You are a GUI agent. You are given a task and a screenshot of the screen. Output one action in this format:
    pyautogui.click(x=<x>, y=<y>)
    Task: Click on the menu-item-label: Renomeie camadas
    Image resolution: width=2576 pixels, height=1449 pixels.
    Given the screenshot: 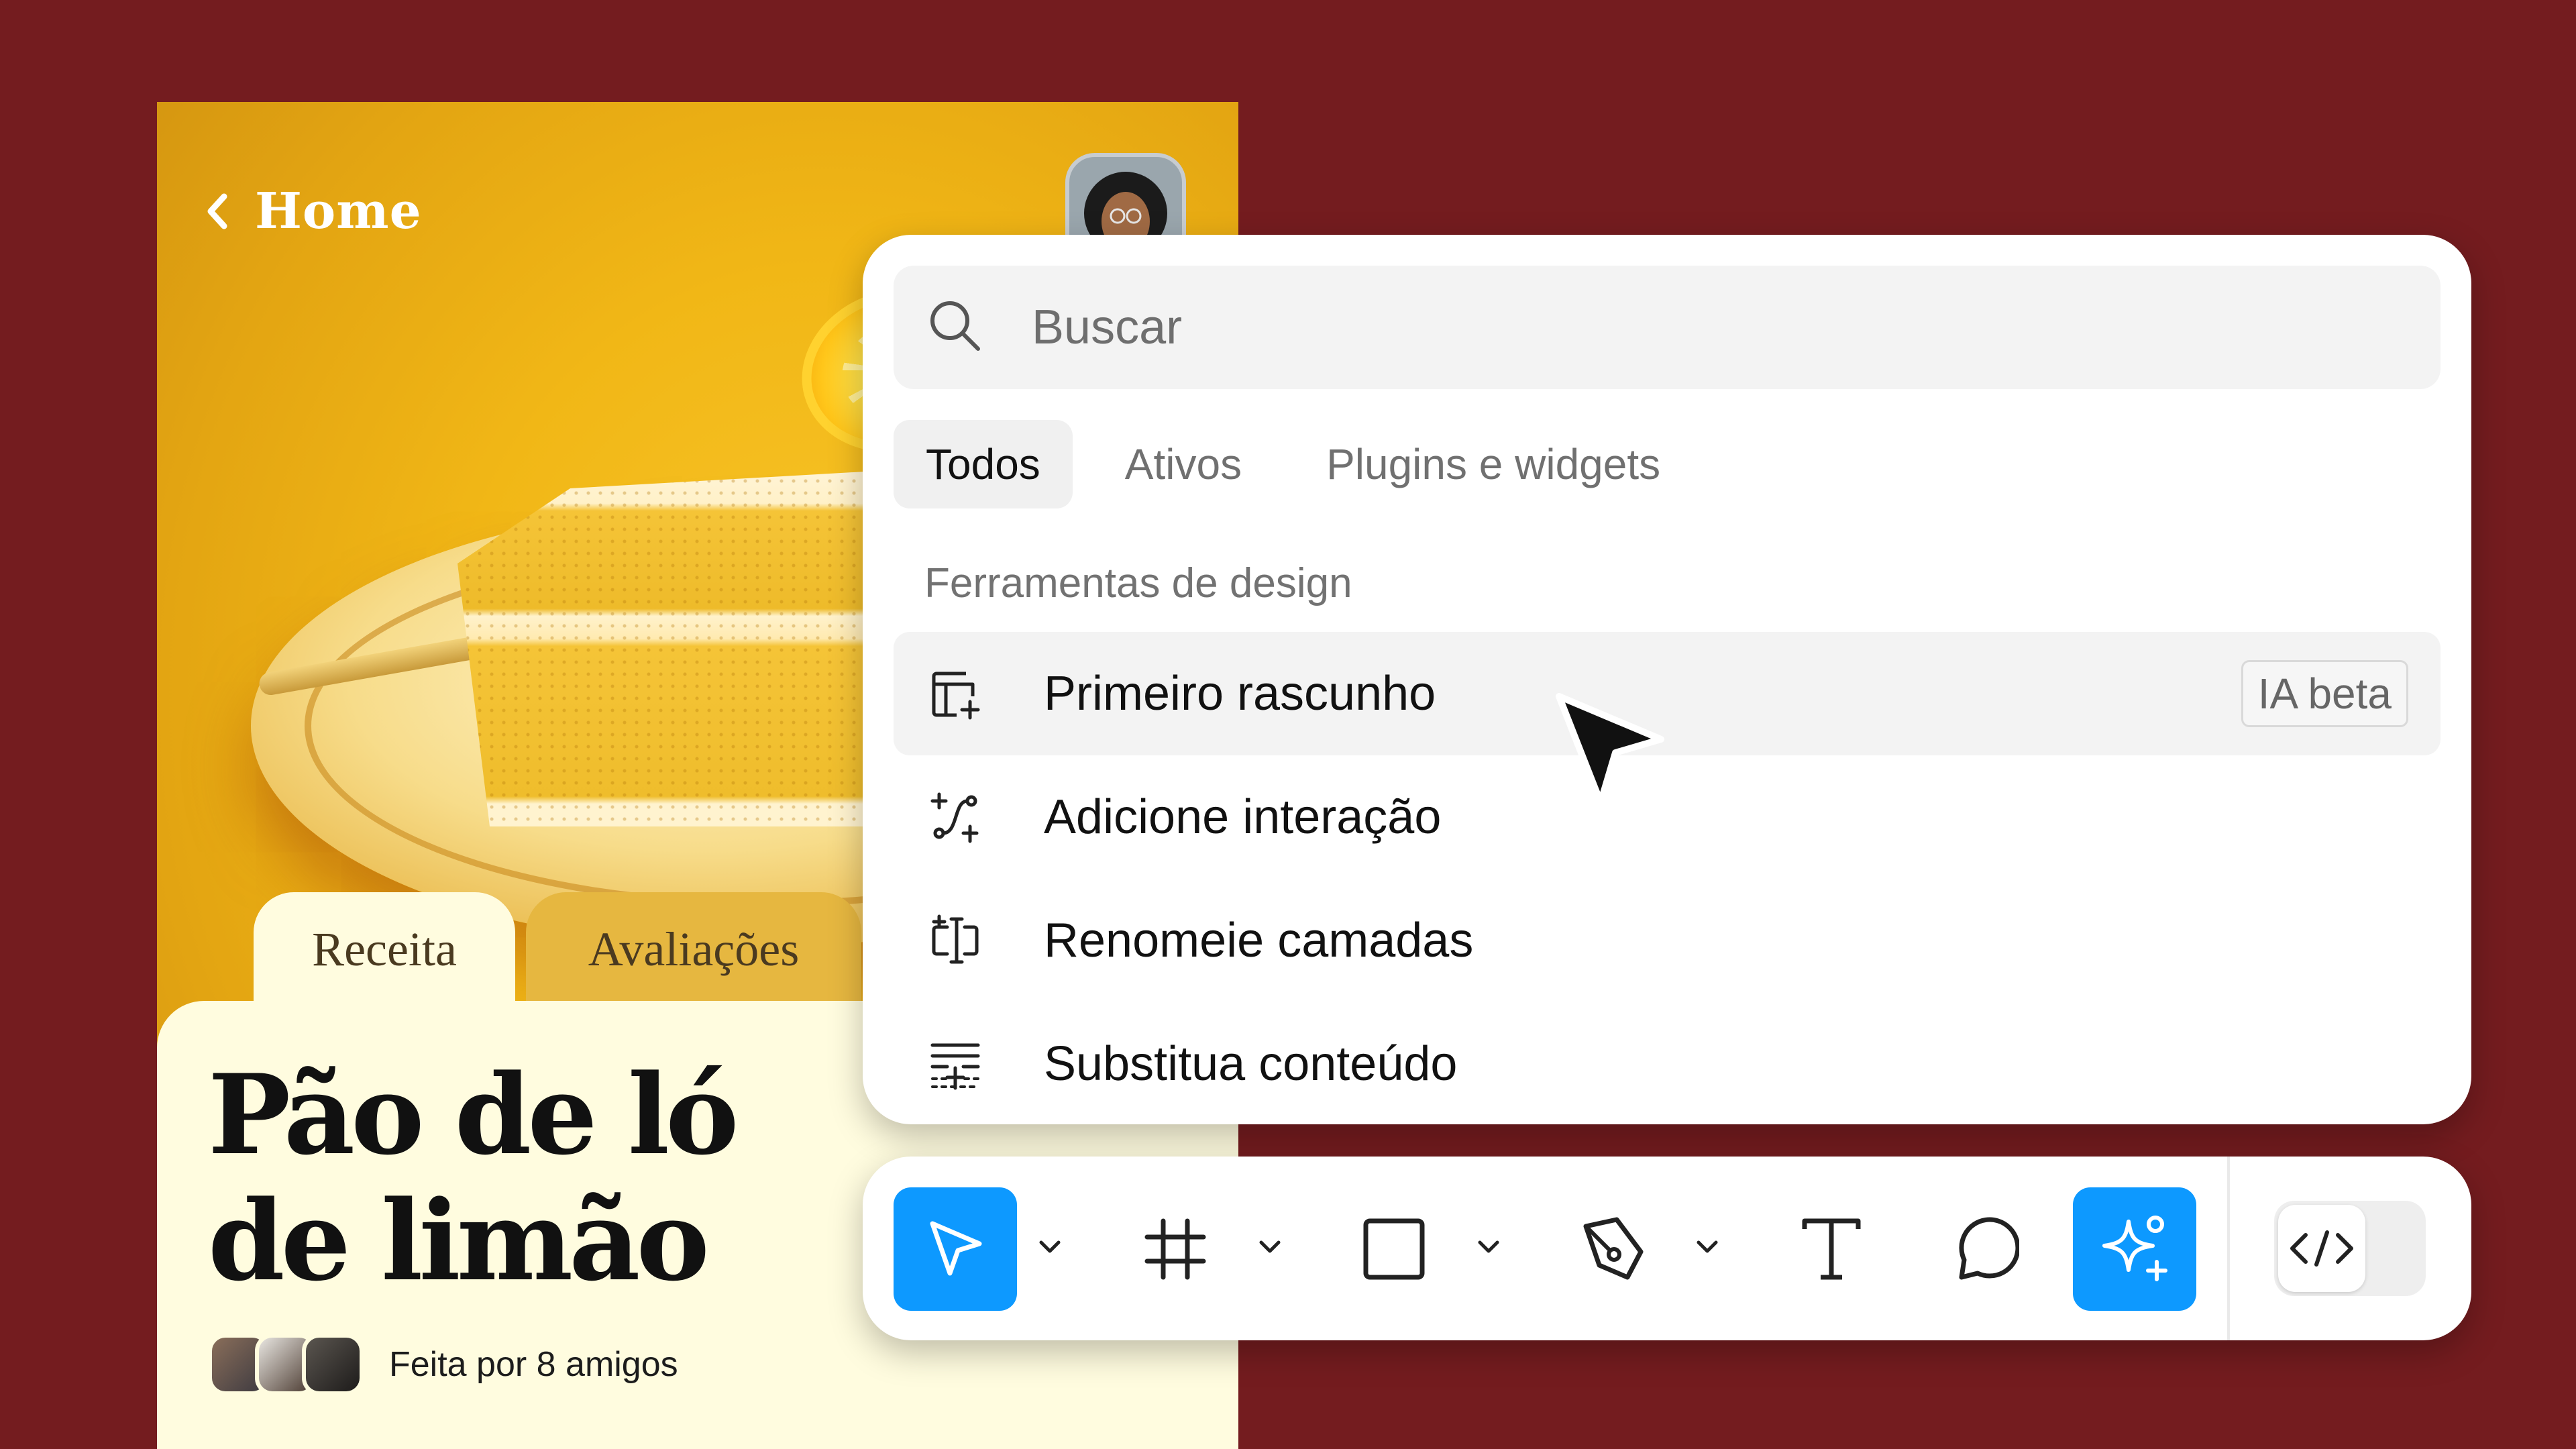 What is the action you would take?
    pyautogui.click(x=1259, y=940)
    